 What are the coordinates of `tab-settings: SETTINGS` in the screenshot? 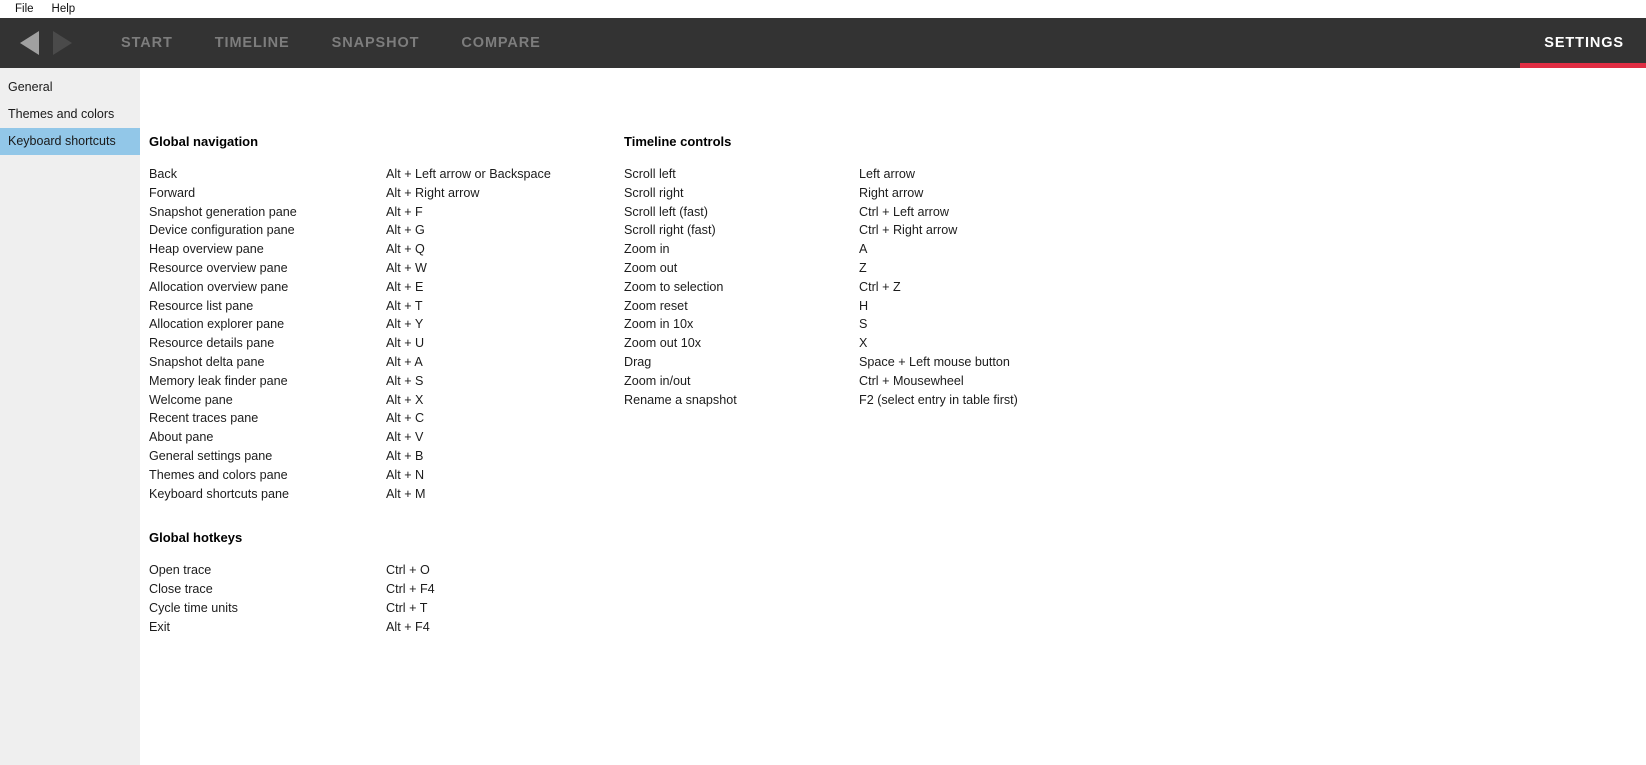 It's located at (1583, 43).